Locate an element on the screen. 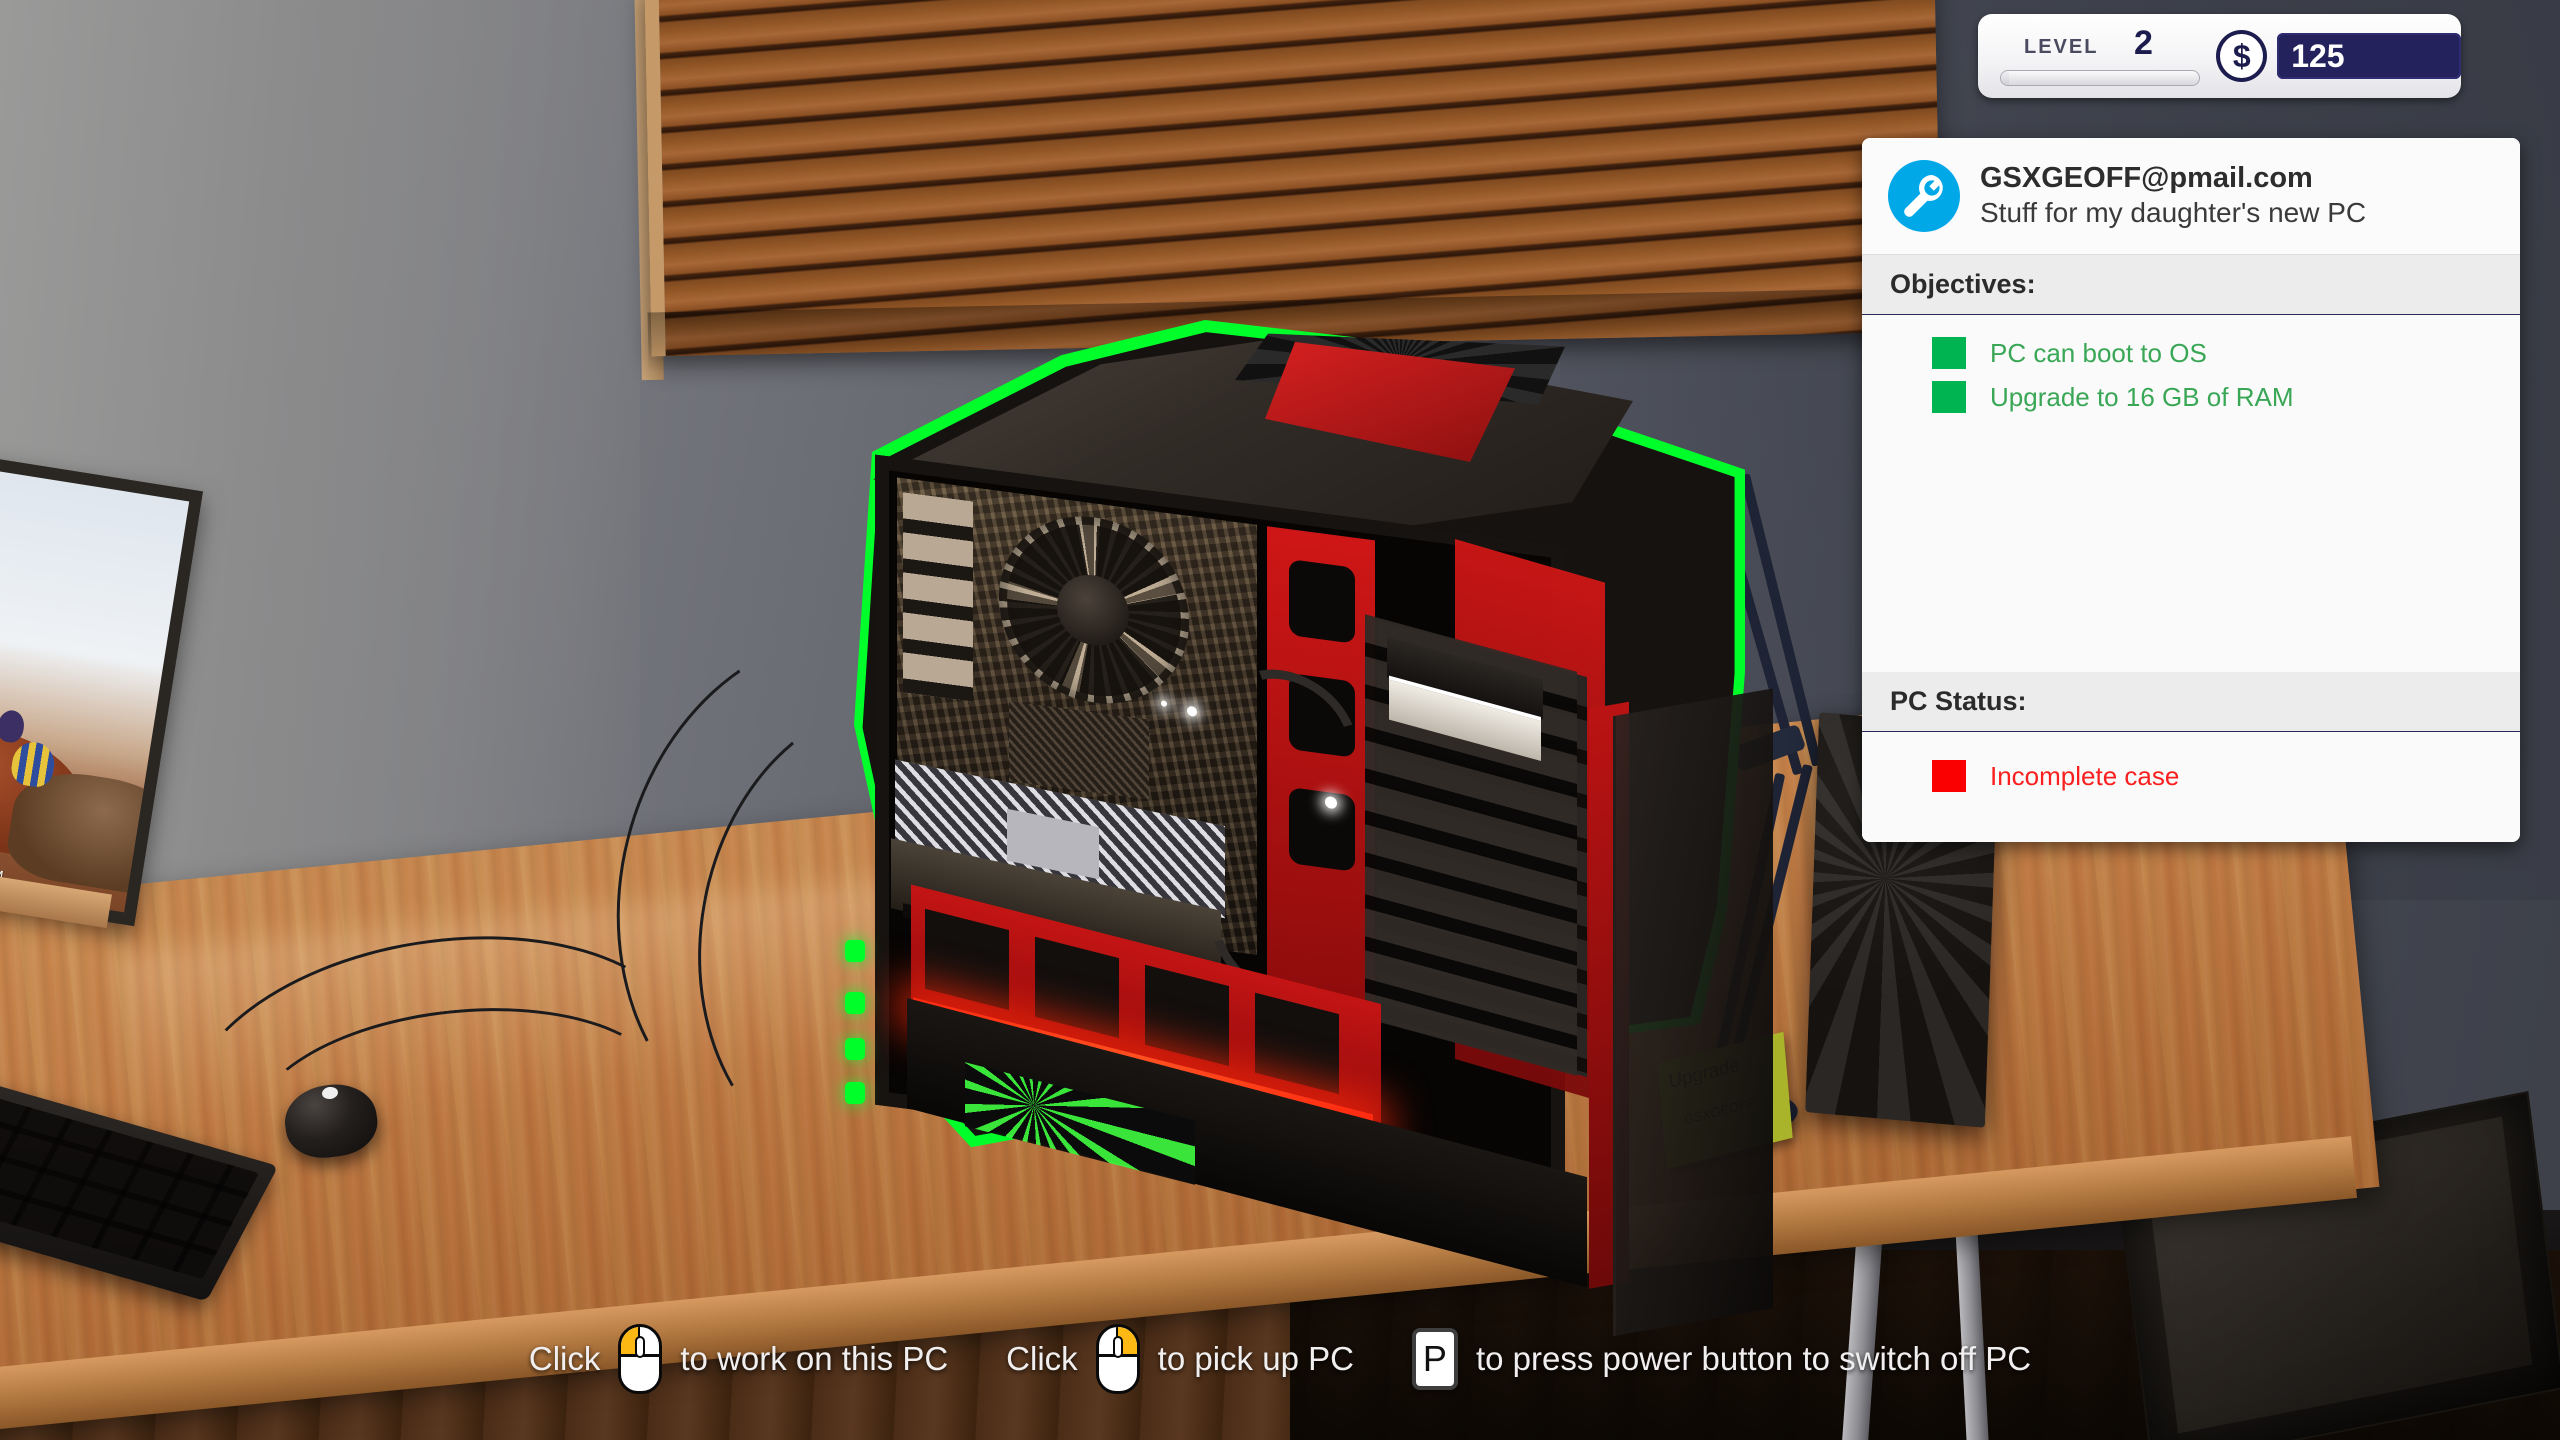 The image size is (2560, 1440). pc-status-list: Incomplete case is located at coordinates (2191, 787).